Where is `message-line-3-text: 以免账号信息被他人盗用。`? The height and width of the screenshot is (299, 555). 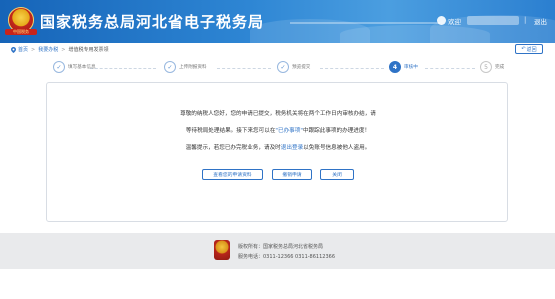
message-line-3-text: 以免账号信息被他人盗用。 is located at coordinates (337, 148).